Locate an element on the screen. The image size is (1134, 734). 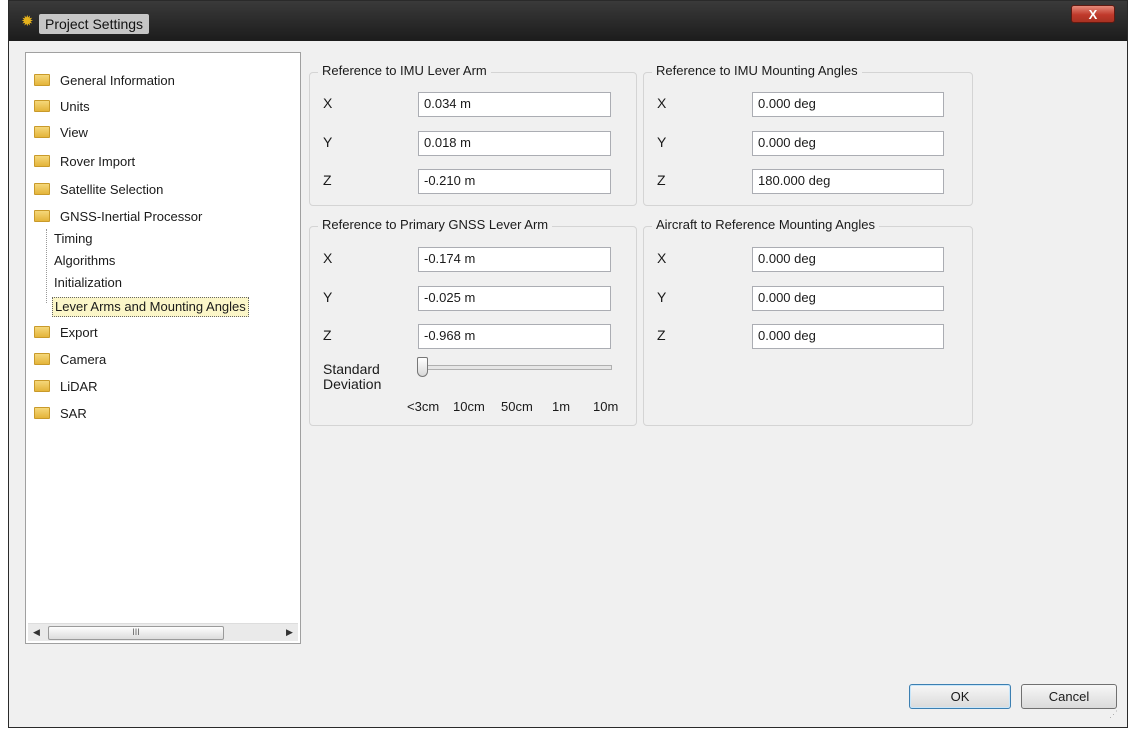
tree-item-label: GNSS-Inertial Processor is located at coordinates (131, 216).